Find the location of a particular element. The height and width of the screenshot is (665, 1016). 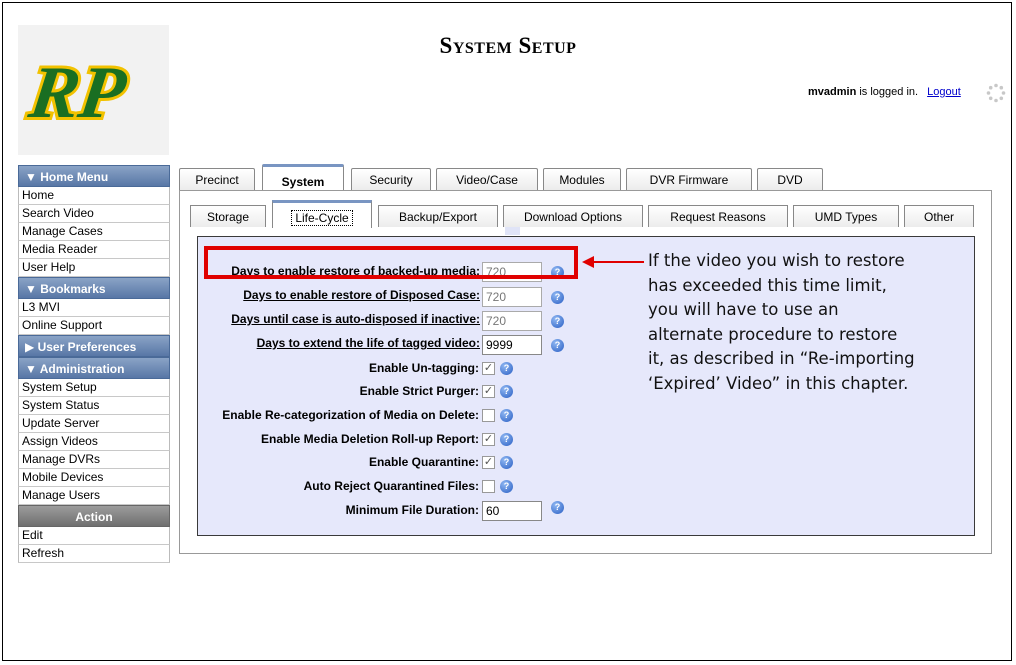

page-title: System Setup is located at coordinates (508, 45).